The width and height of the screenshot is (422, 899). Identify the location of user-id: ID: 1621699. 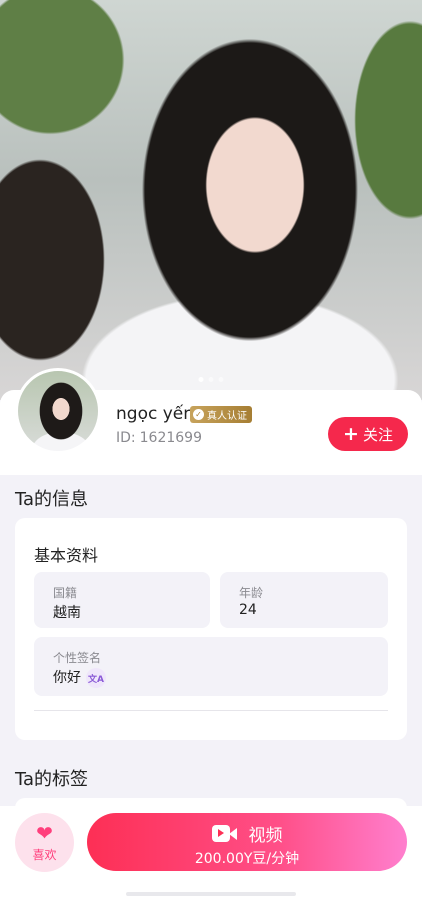
(159, 438).